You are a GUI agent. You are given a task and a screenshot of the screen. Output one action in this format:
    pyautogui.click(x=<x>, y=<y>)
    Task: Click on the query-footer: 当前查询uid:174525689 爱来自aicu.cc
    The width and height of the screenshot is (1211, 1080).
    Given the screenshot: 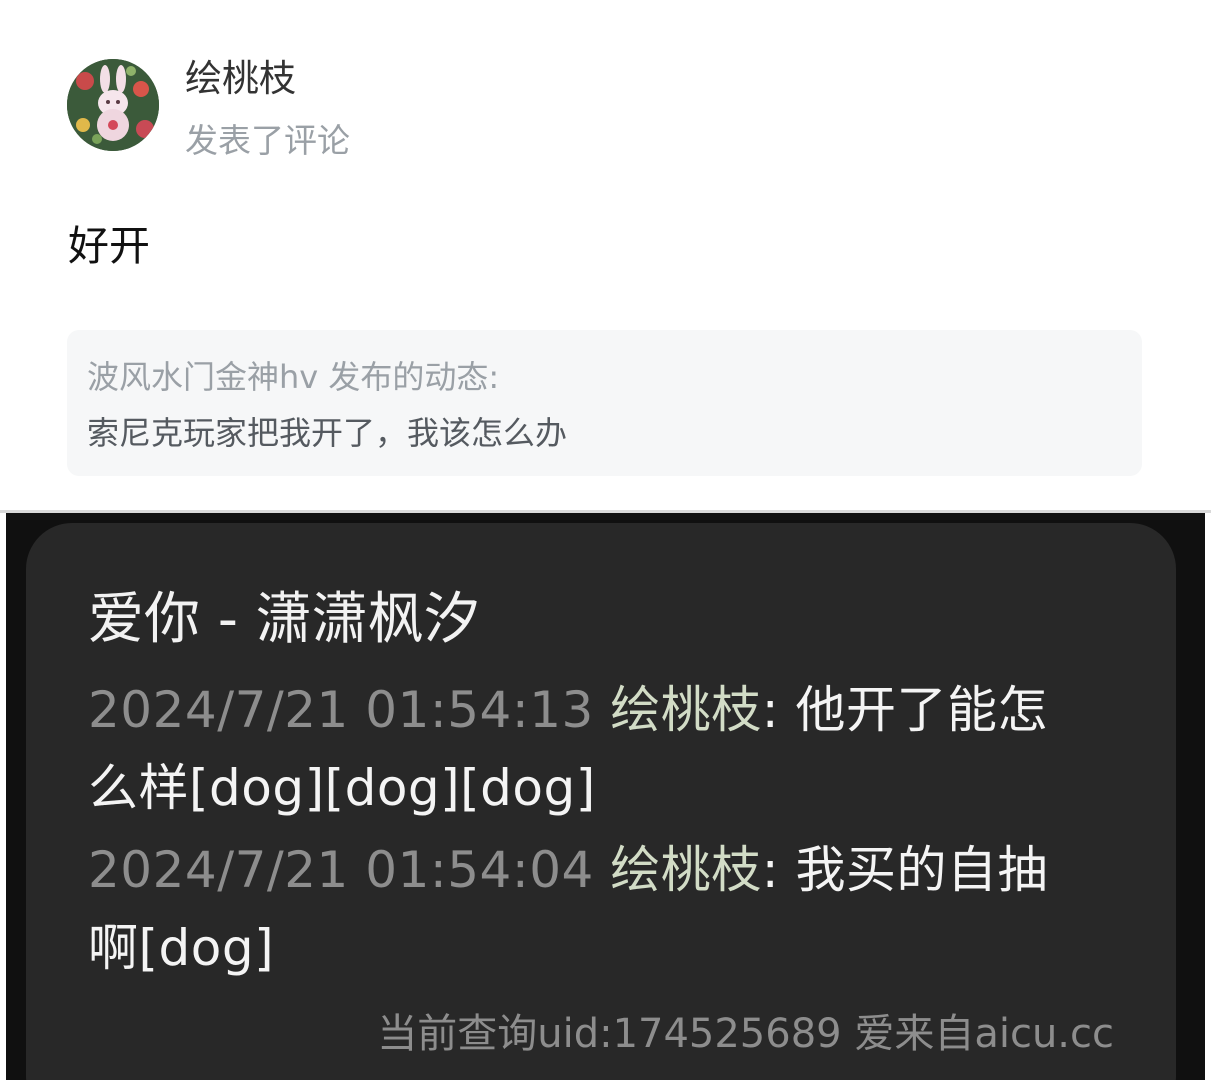 What is the action you would take?
    pyautogui.click(x=745, y=1034)
    